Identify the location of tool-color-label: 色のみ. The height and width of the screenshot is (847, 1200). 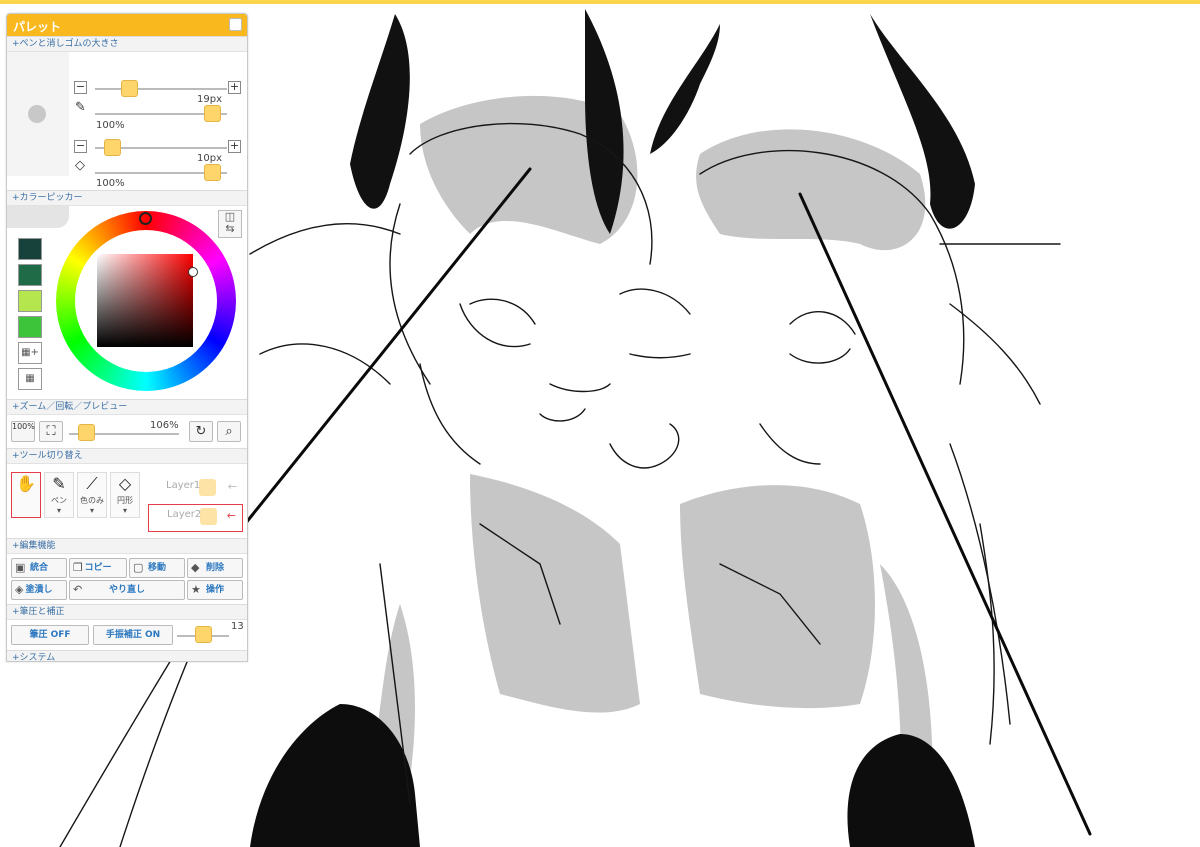
(92, 500).